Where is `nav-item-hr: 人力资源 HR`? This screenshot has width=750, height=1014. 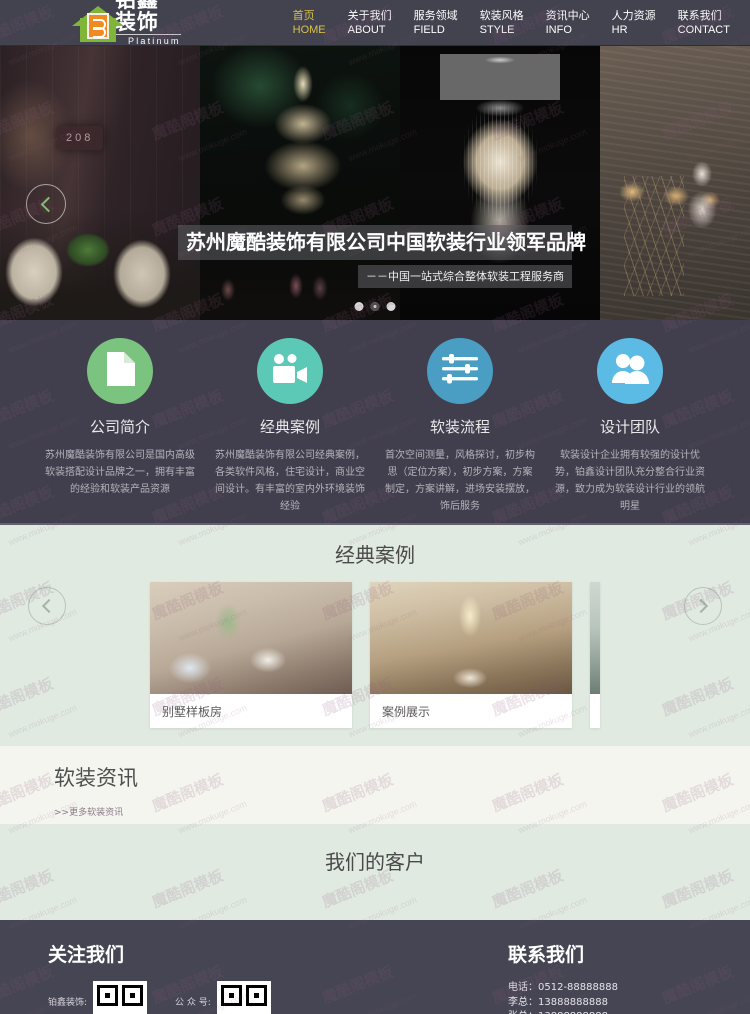
nav-item-hr: 人力资源 HR is located at coordinates (634, 23).